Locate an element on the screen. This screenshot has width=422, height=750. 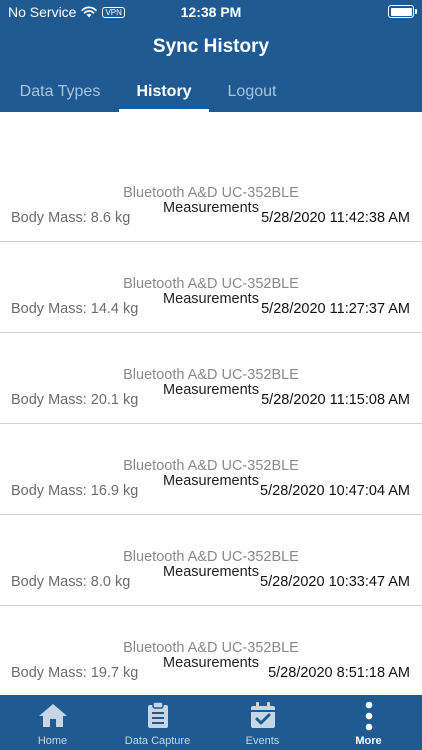
record-value: Body Mass: 19.7 kg is located at coordinates (75, 673).